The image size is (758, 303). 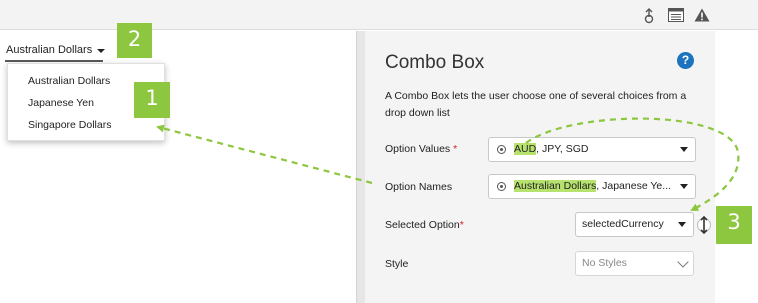 What do you see at coordinates (69, 125) in the screenshot?
I see `dropdown-option: Singapore Dollars` at bounding box center [69, 125].